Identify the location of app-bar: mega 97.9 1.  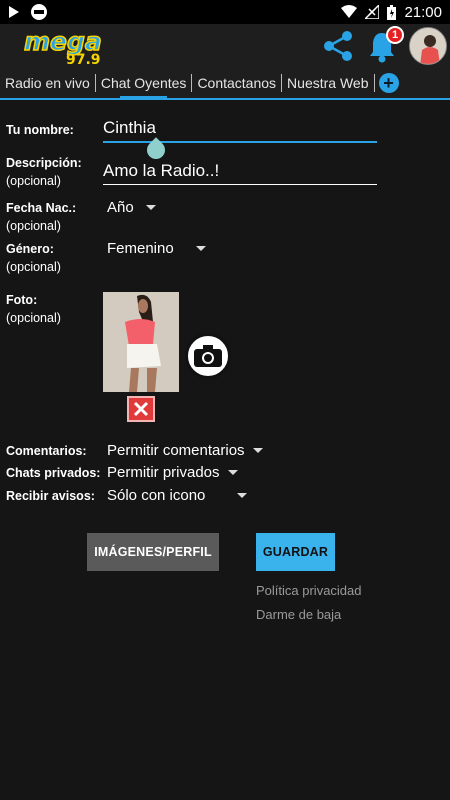
(225, 46).